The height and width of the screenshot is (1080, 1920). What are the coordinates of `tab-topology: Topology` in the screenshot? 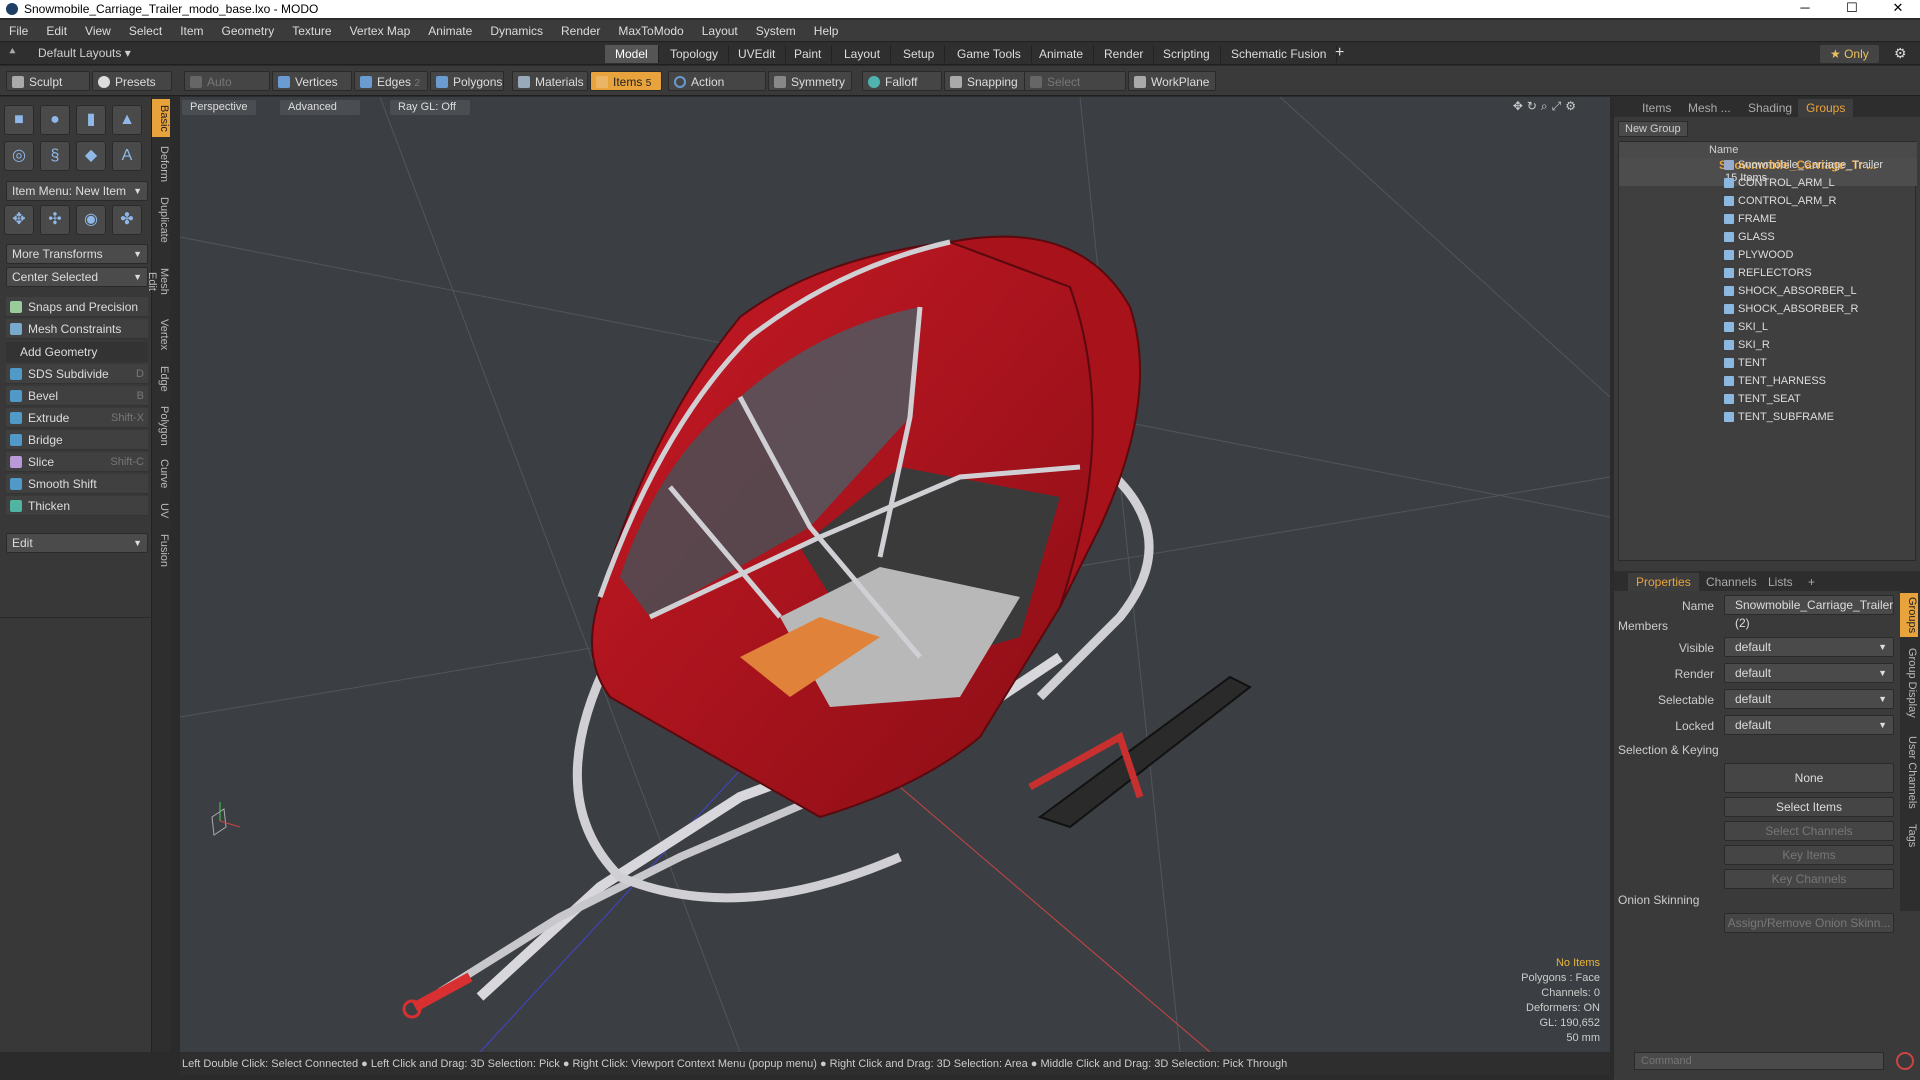 It's located at (695, 54).